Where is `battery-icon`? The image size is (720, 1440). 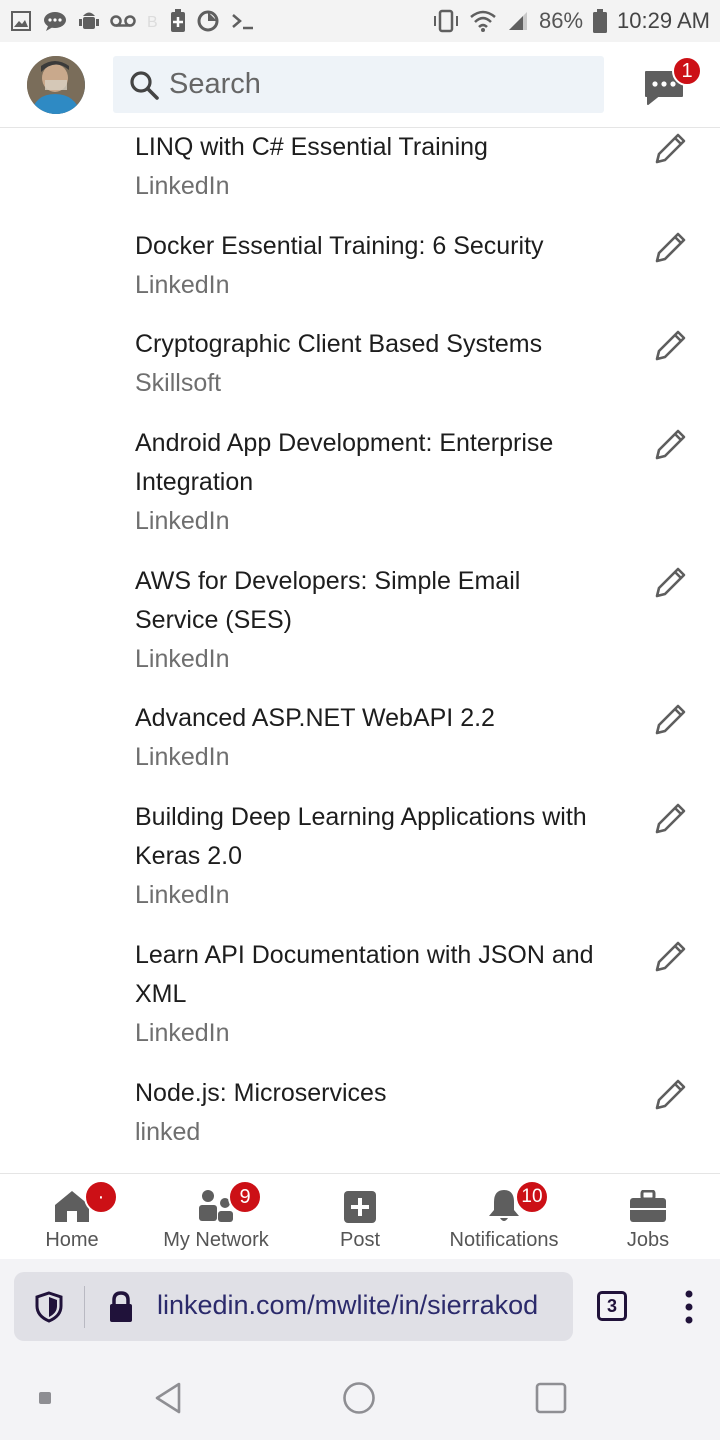
battery-icon is located at coordinates (600, 21).